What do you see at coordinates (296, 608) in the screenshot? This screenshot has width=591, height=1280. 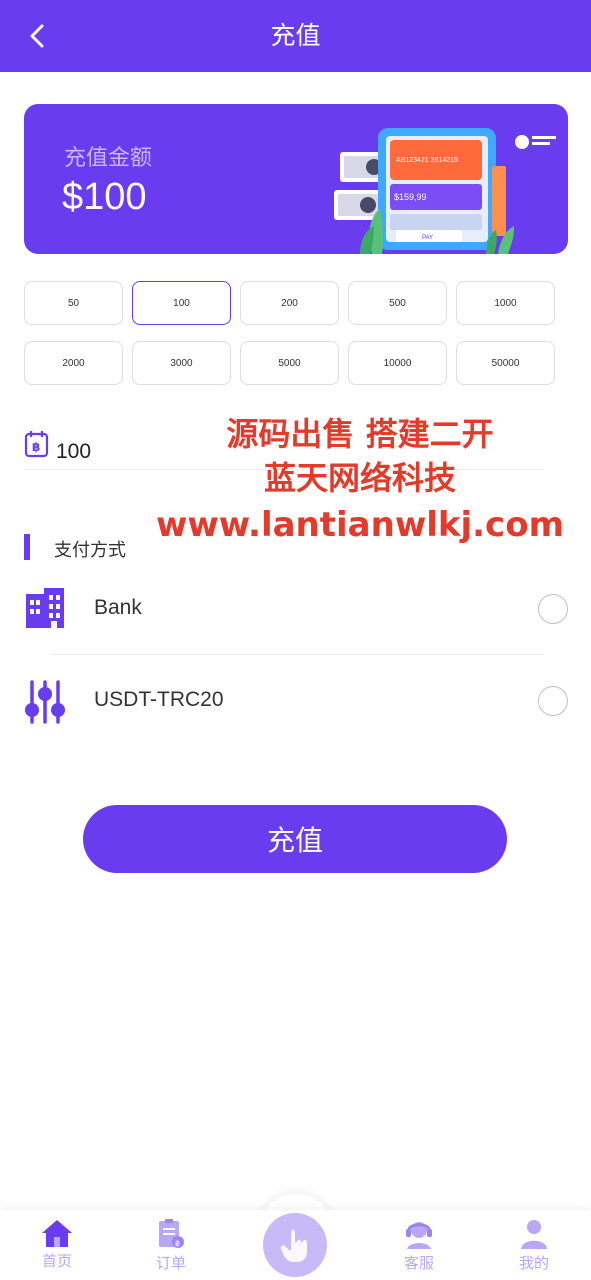 I see `payment-method-bank: Bank` at bounding box center [296, 608].